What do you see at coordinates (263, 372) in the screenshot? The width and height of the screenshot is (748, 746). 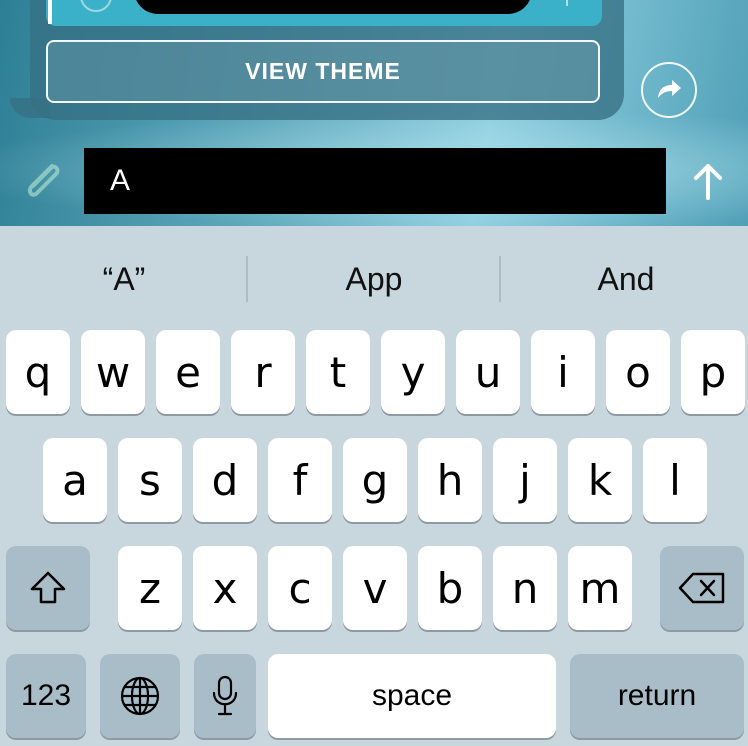 I see `key-r: r` at bounding box center [263, 372].